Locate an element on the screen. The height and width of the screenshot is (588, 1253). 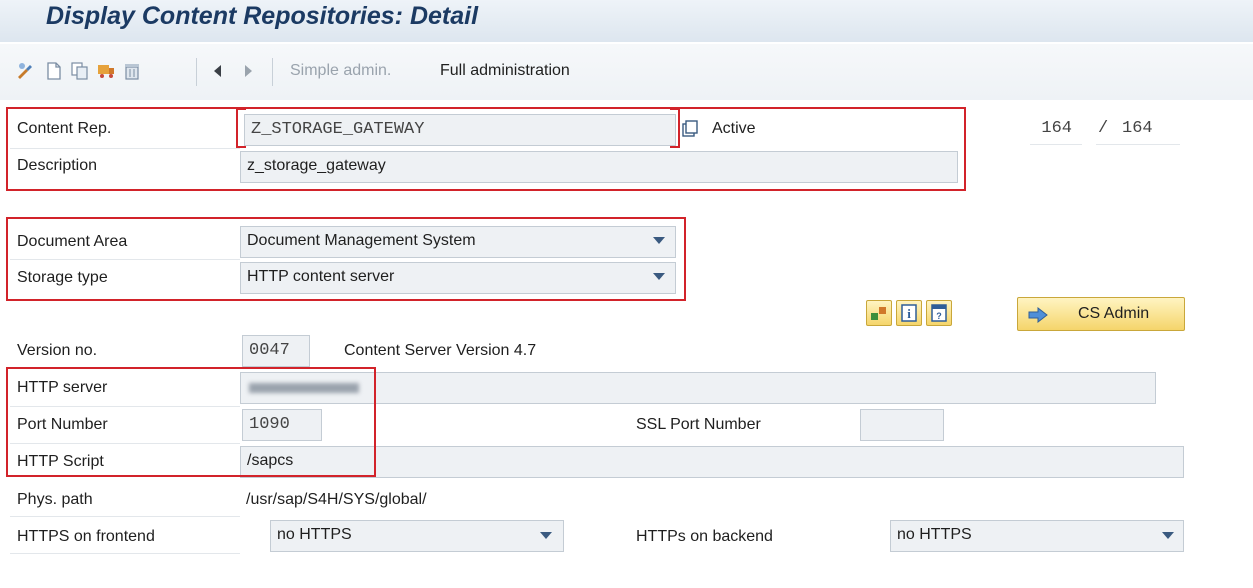
highlight-box-storage is located at coordinates (346, 259).